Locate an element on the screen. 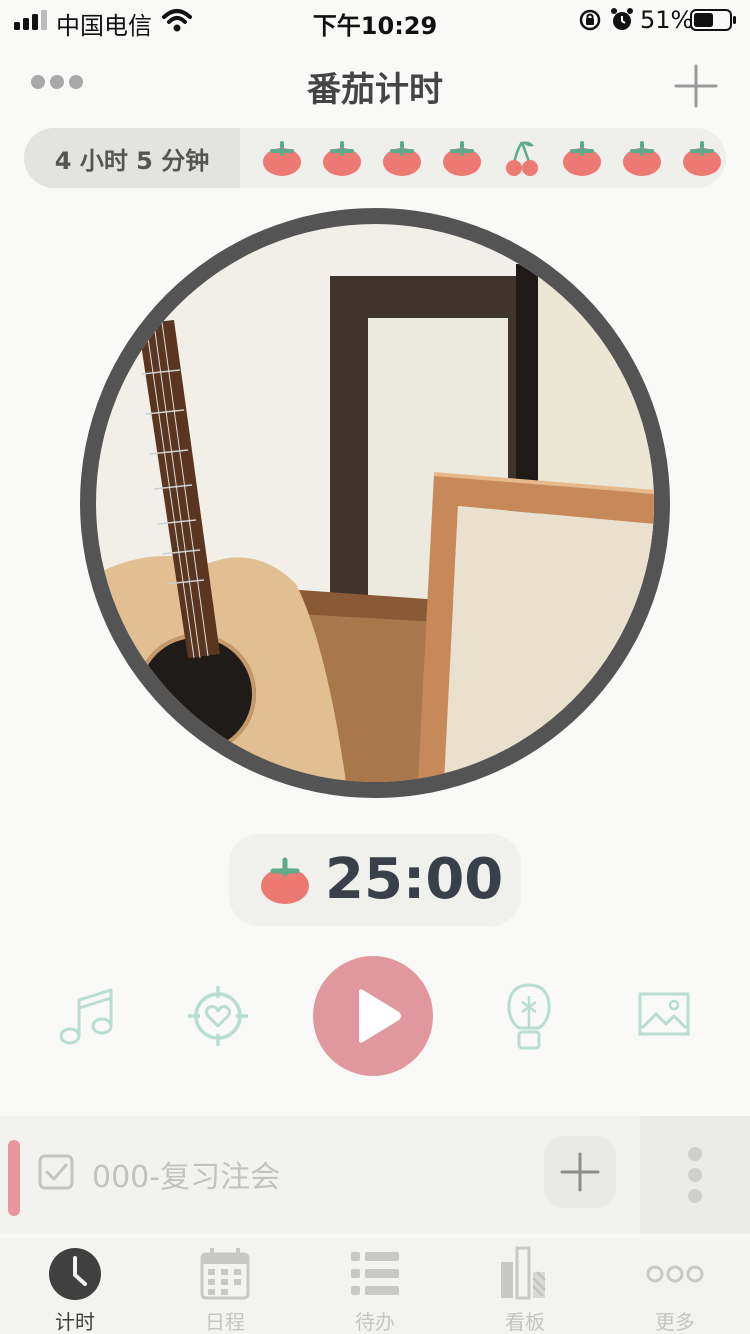 The height and width of the screenshot is (1334, 750). alarm-icon is located at coordinates (622, 19).